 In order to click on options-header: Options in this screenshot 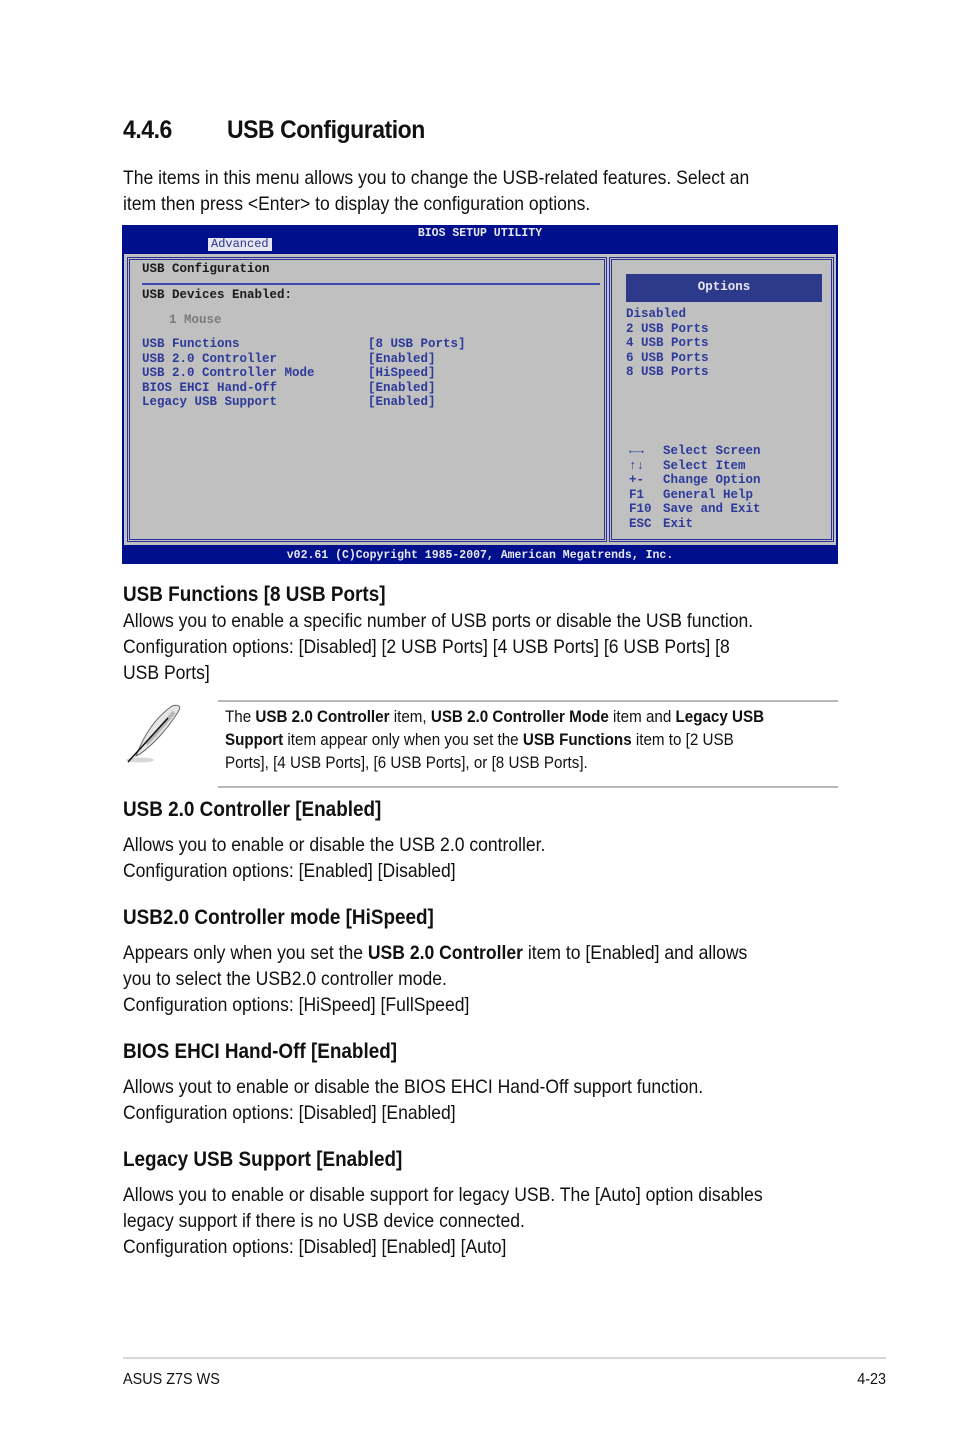, I will do `click(724, 288)`.